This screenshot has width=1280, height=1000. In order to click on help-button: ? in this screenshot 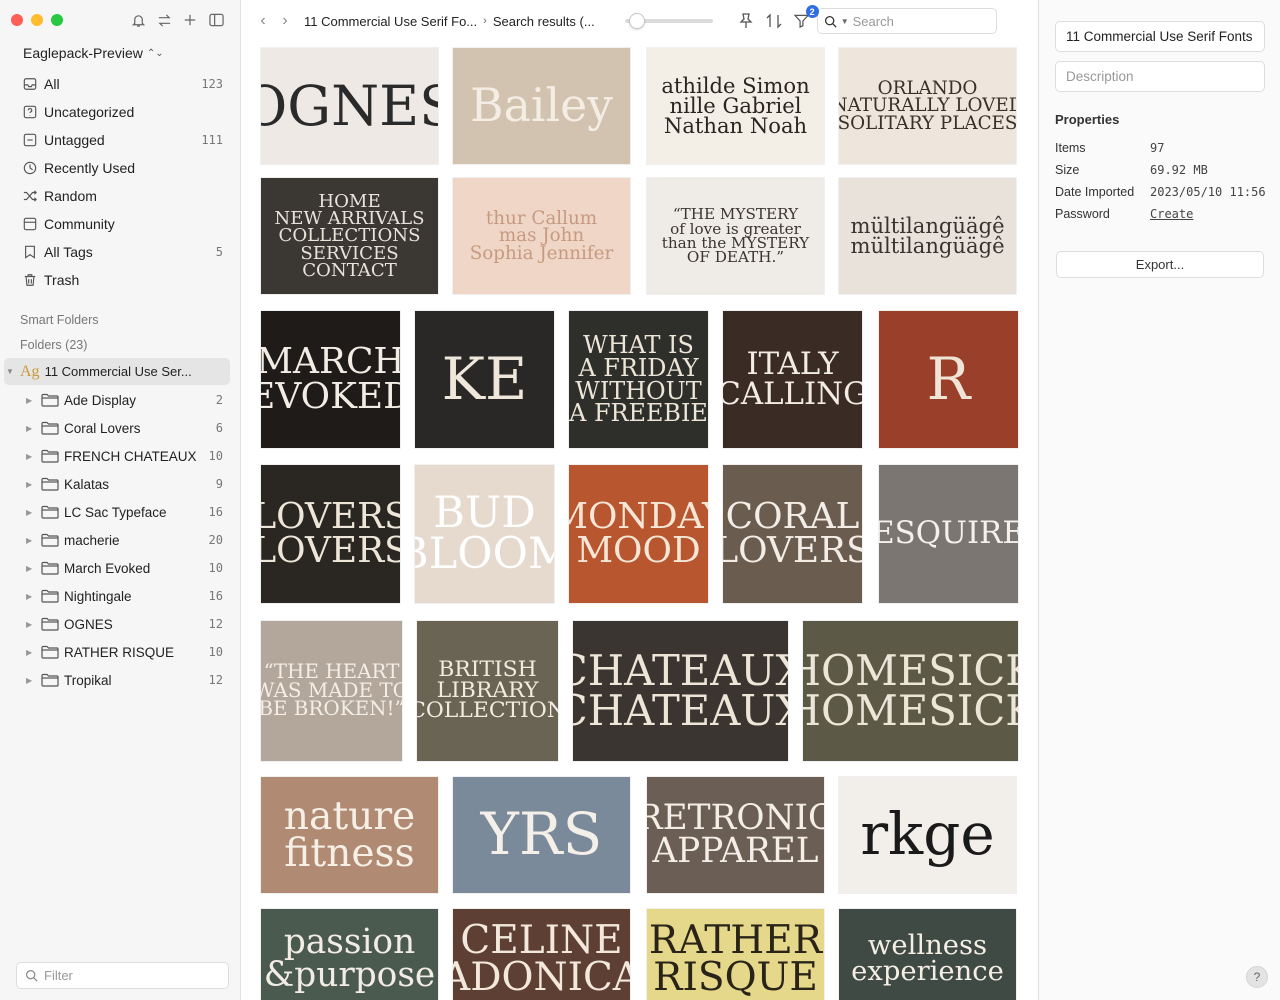, I will do `click(1257, 977)`.